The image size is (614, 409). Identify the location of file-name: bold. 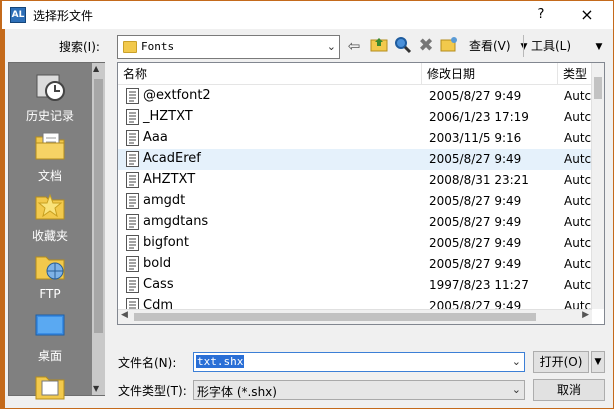
(157, 263).